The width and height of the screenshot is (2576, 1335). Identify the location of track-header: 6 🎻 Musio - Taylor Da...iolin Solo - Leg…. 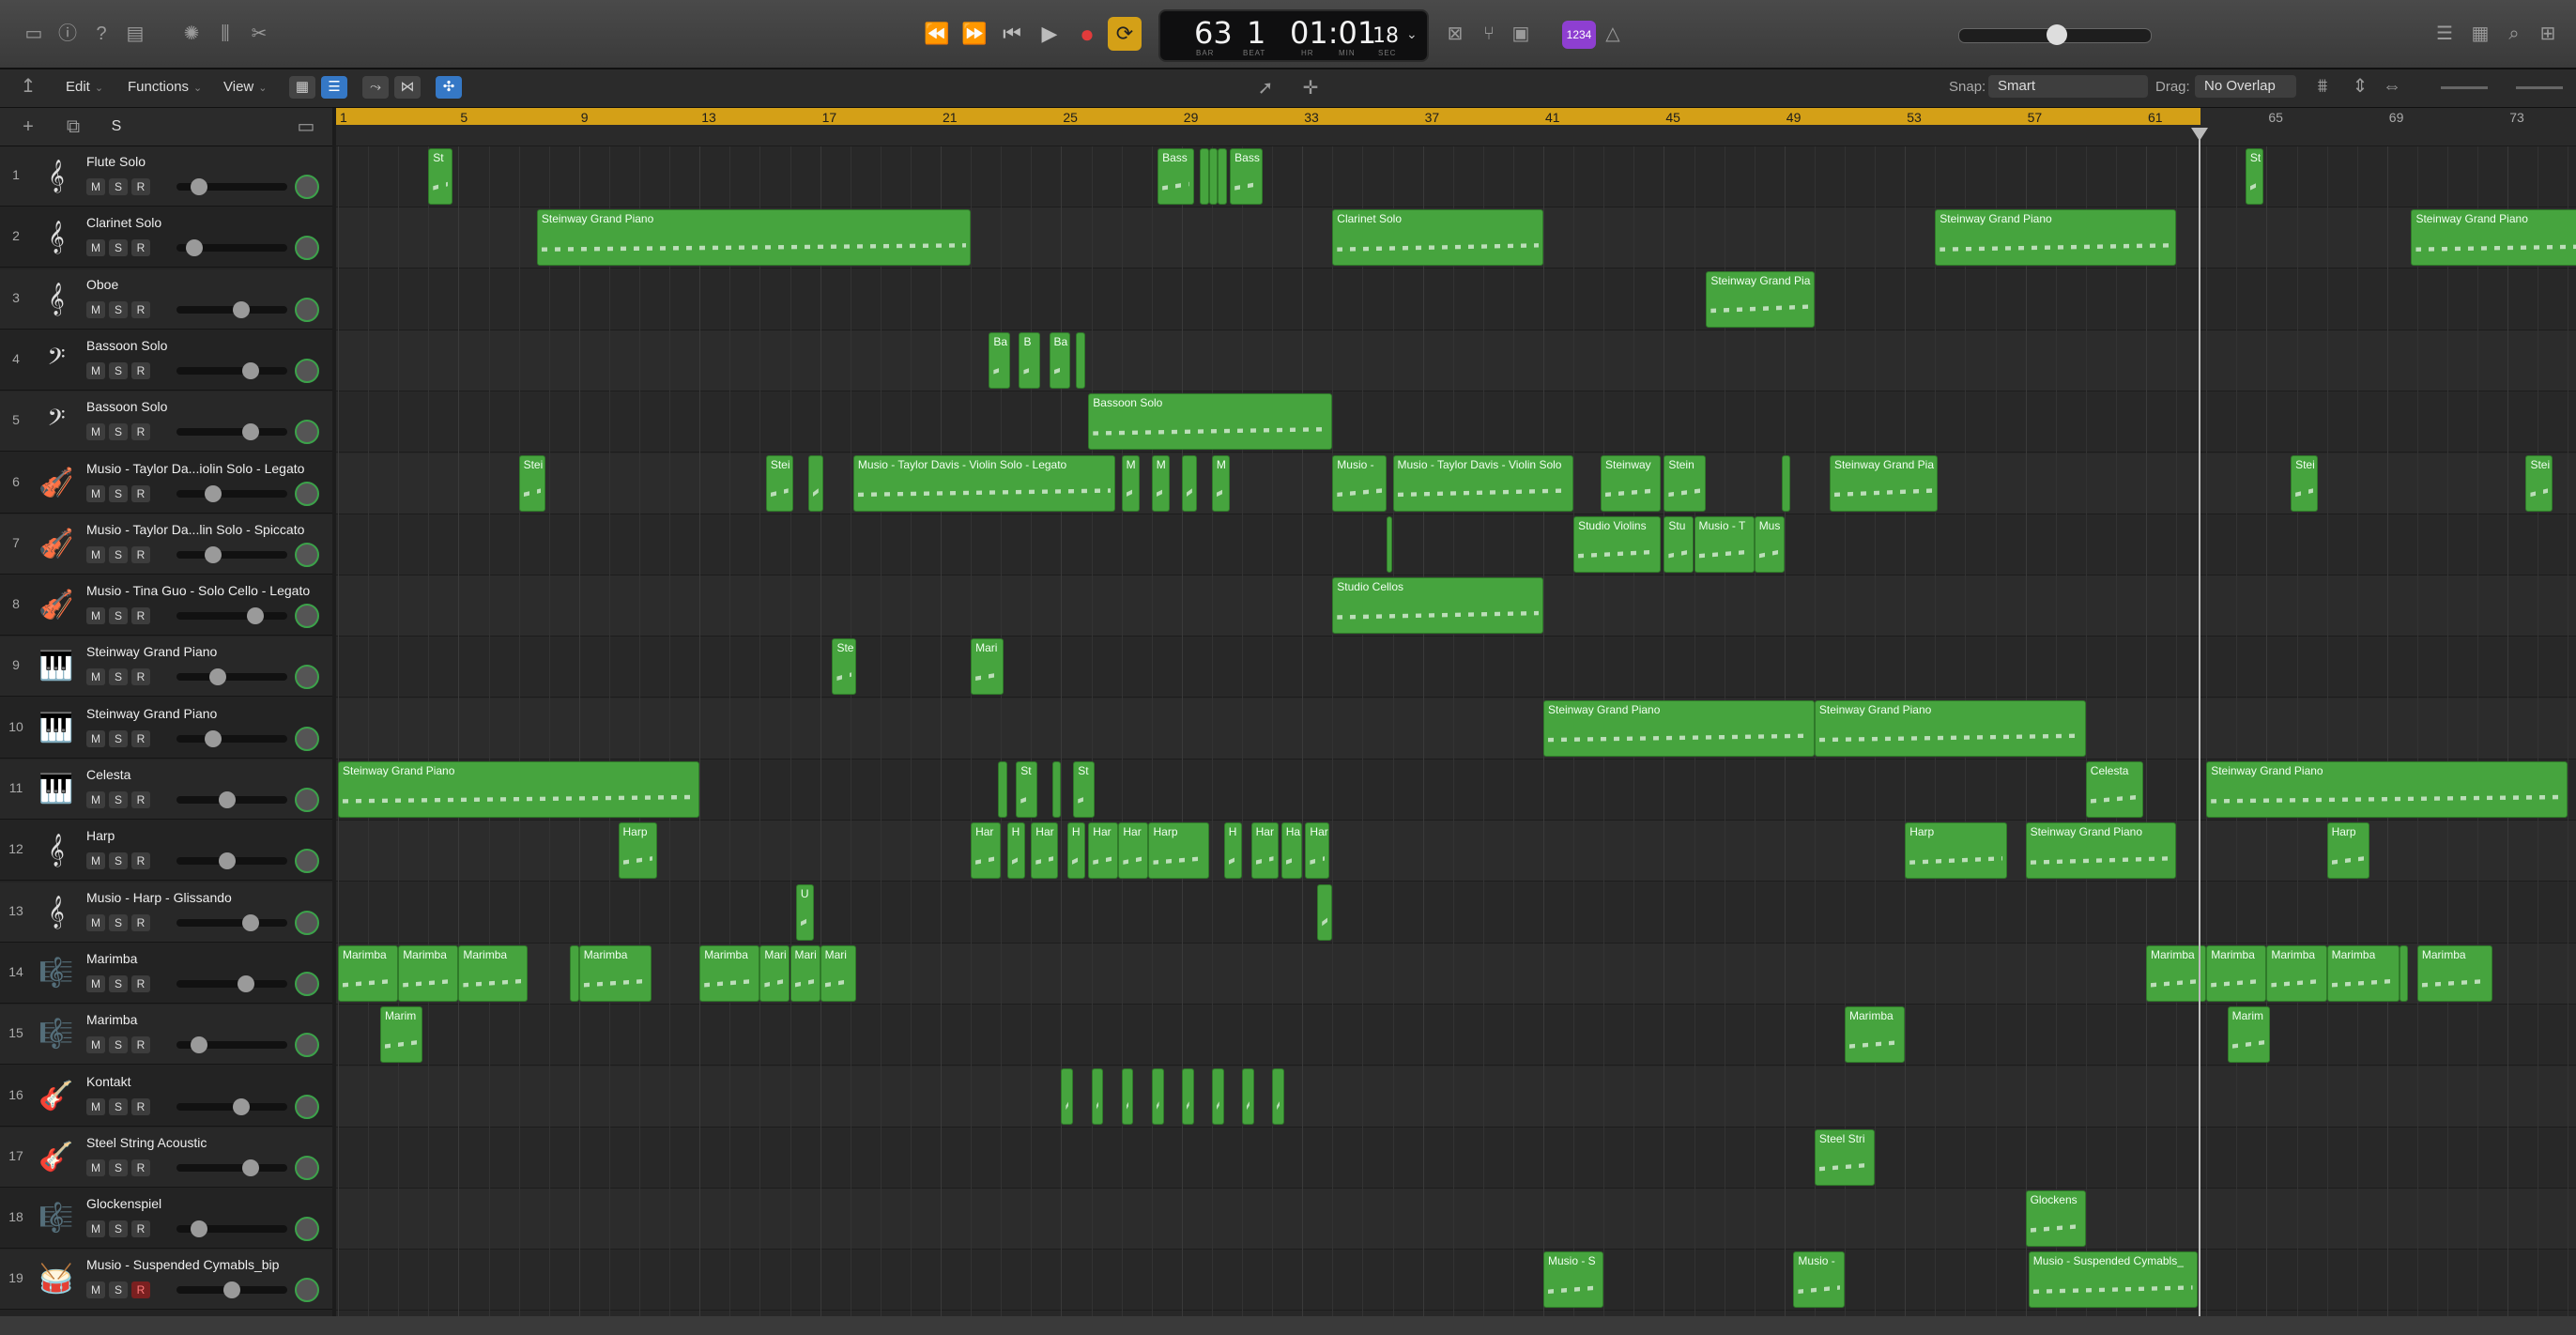
(166, 483).